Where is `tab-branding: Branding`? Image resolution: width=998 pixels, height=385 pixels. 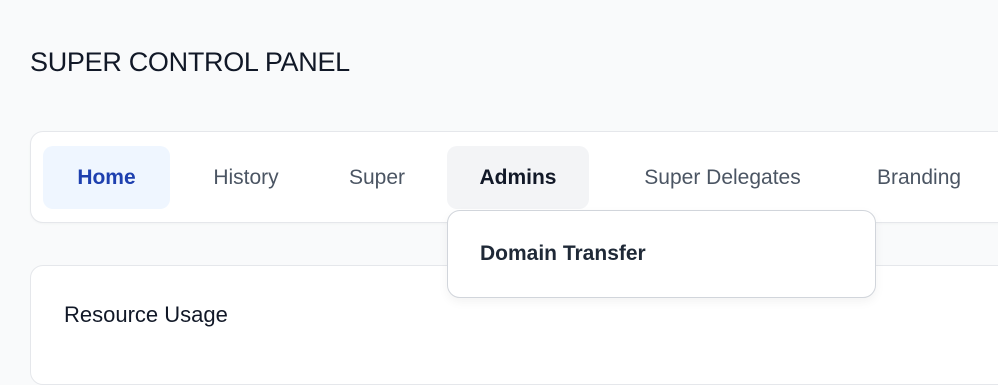 tab-branding: Branding is located at coordinates (928, 177).